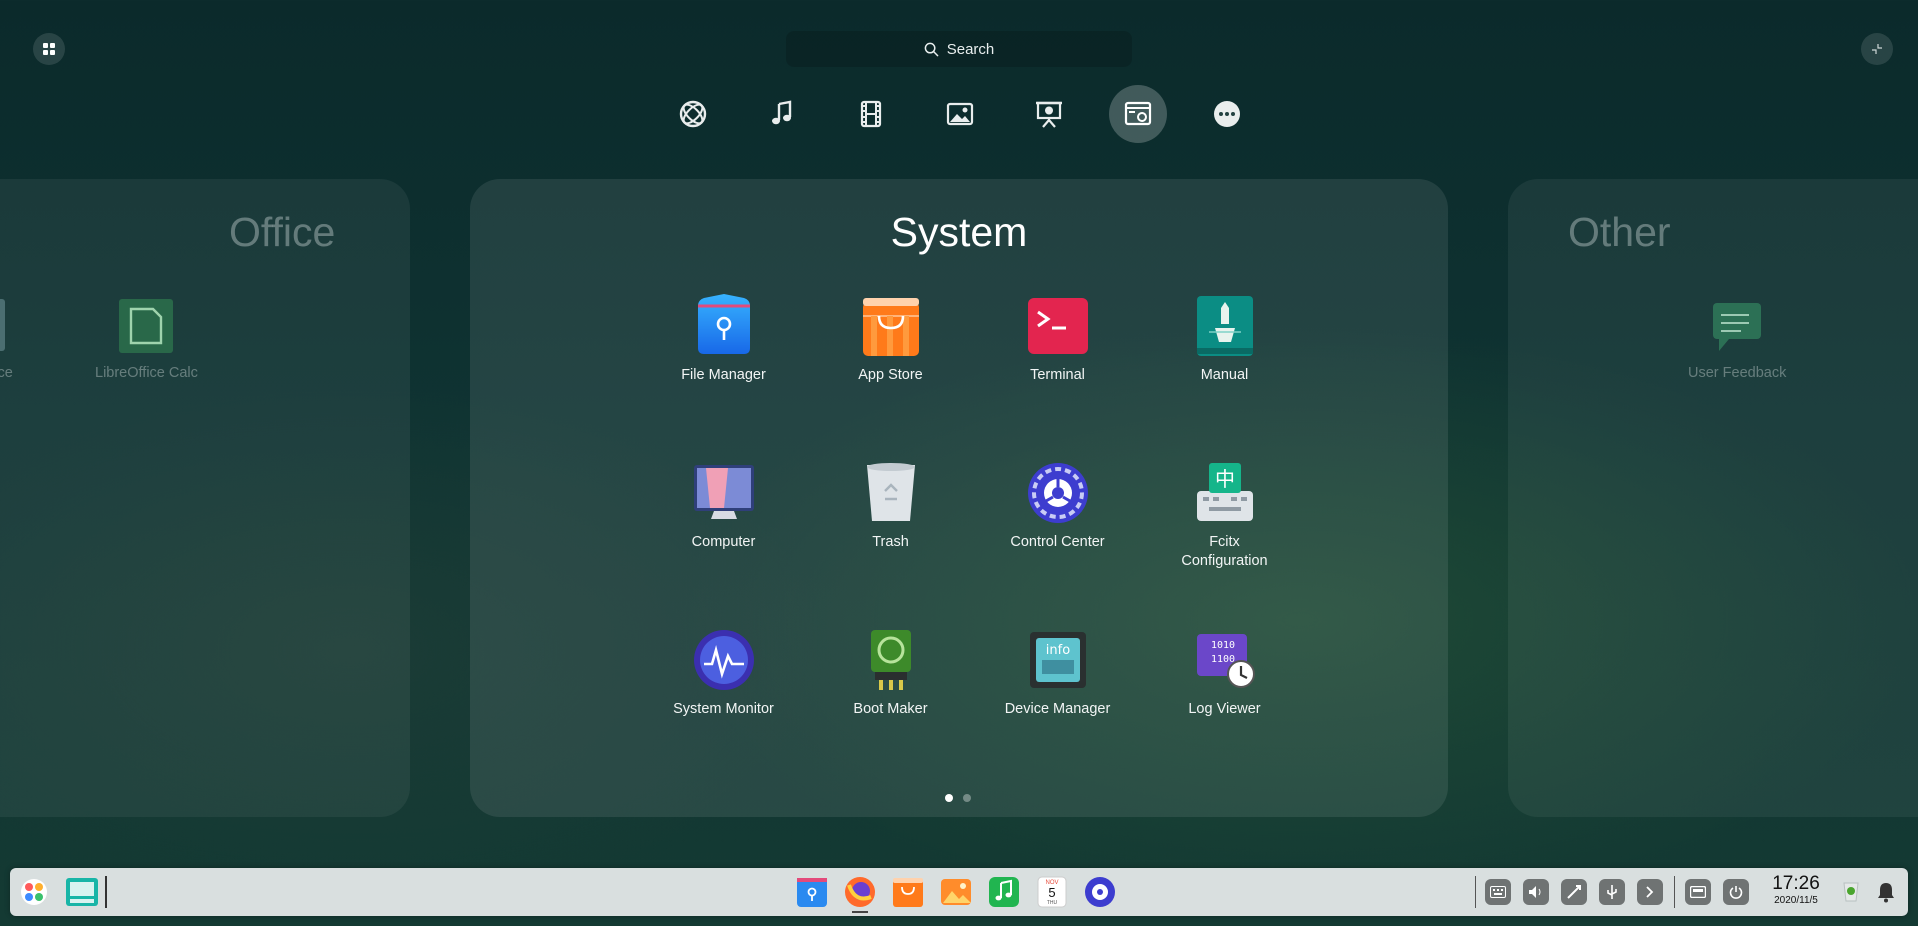 Image resolution: width=1918 pixels, height=926 pixels. I want to click on bell-icon, so click(1886, 893).